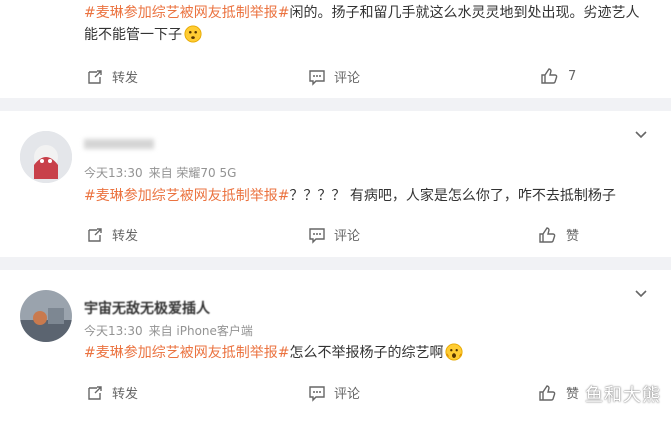 This screenshot has height=421, width=671. I want to click on comment-meta: 今天13:30 来自 荣耀70 5G, so click(163, 172).